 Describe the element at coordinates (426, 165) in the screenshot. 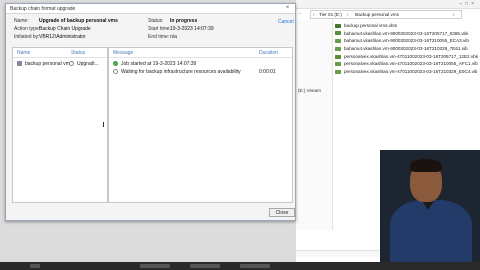

I see `presenter-hair` at that location.